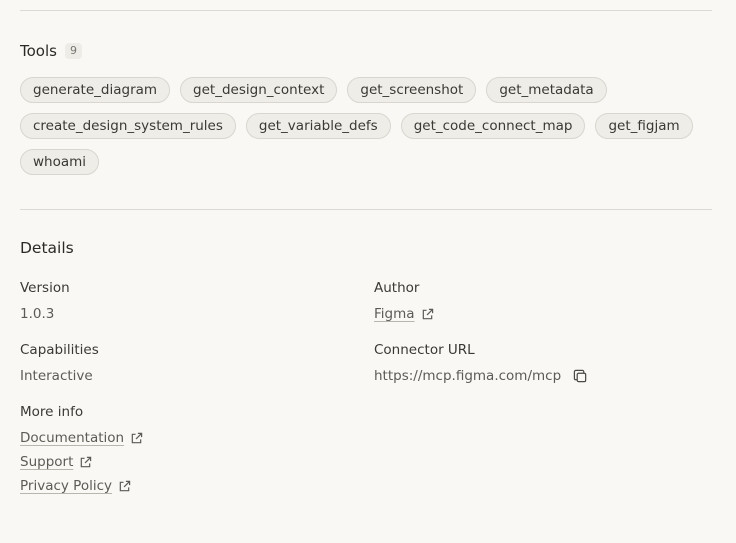 The image size is (736, 543). What do you see at coordinates (59, 350) in the screenshot?
I see `capabilities-label: Capabilities` at bounding box center [59, 350].